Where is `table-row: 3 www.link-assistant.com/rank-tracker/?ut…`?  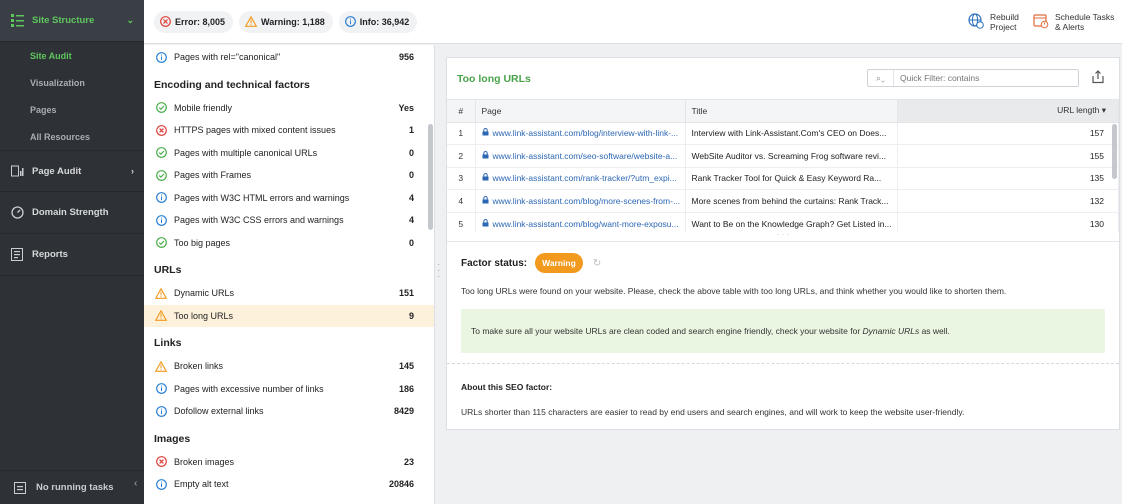
table-row: 3 www.link-assistant.com/rank-tracker/?ut… is located at coordinates (783, 179).